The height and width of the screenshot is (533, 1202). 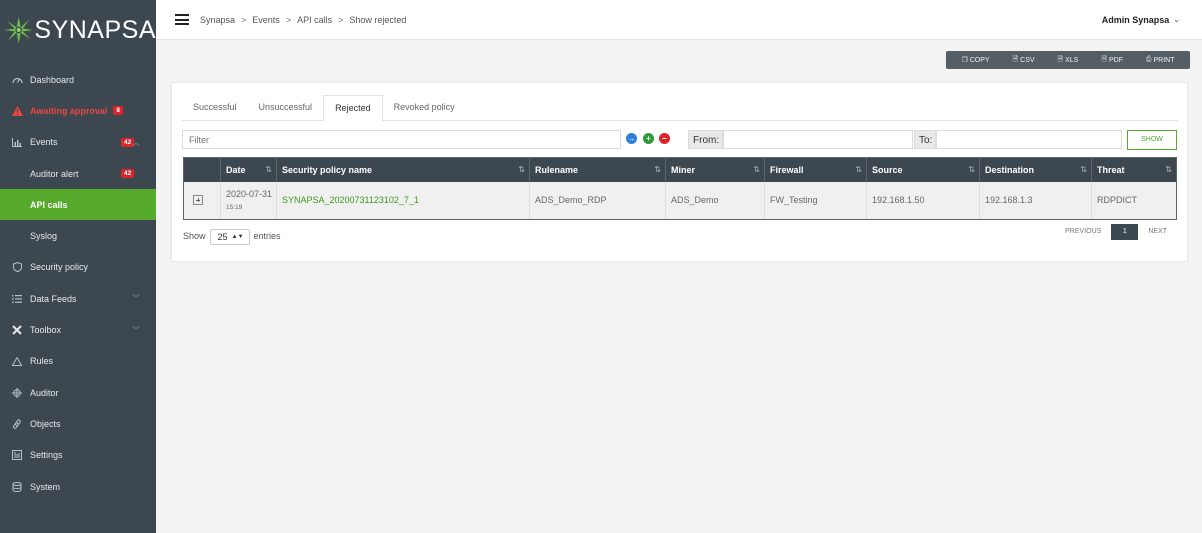 What do you see at coordinates (314, 20) in the screenshot?
I see `breadcrumb-item-api-calls: API calls` at bounding box center [314, 20].